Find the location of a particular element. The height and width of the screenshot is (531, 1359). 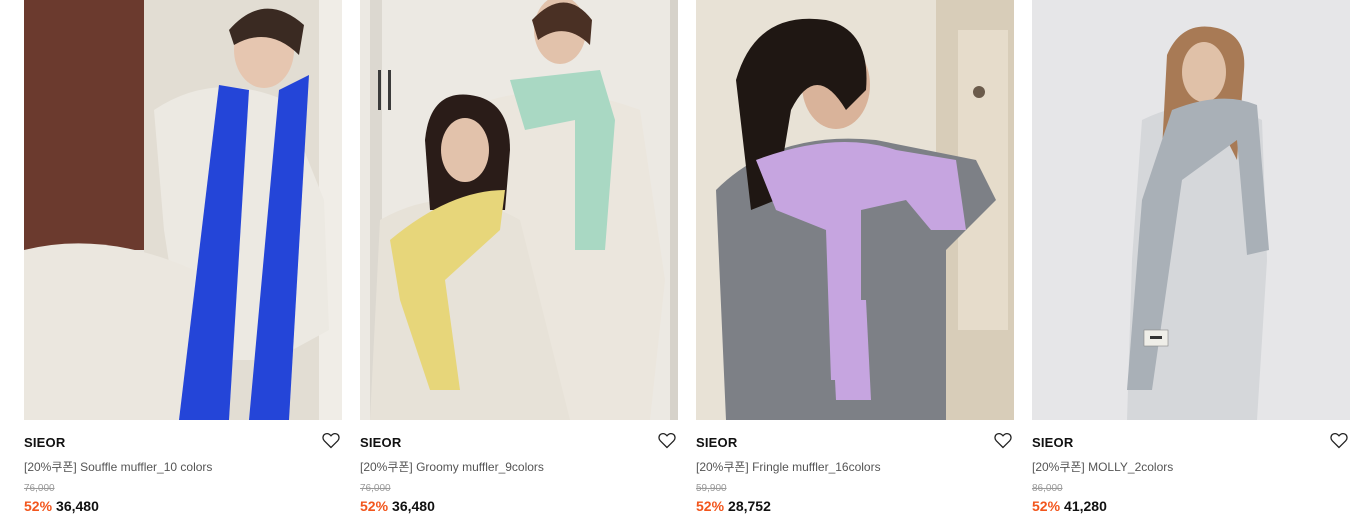

product-name: [20%쿠폰] Groomy muffler_9colors is located at coordinates (452, 466).